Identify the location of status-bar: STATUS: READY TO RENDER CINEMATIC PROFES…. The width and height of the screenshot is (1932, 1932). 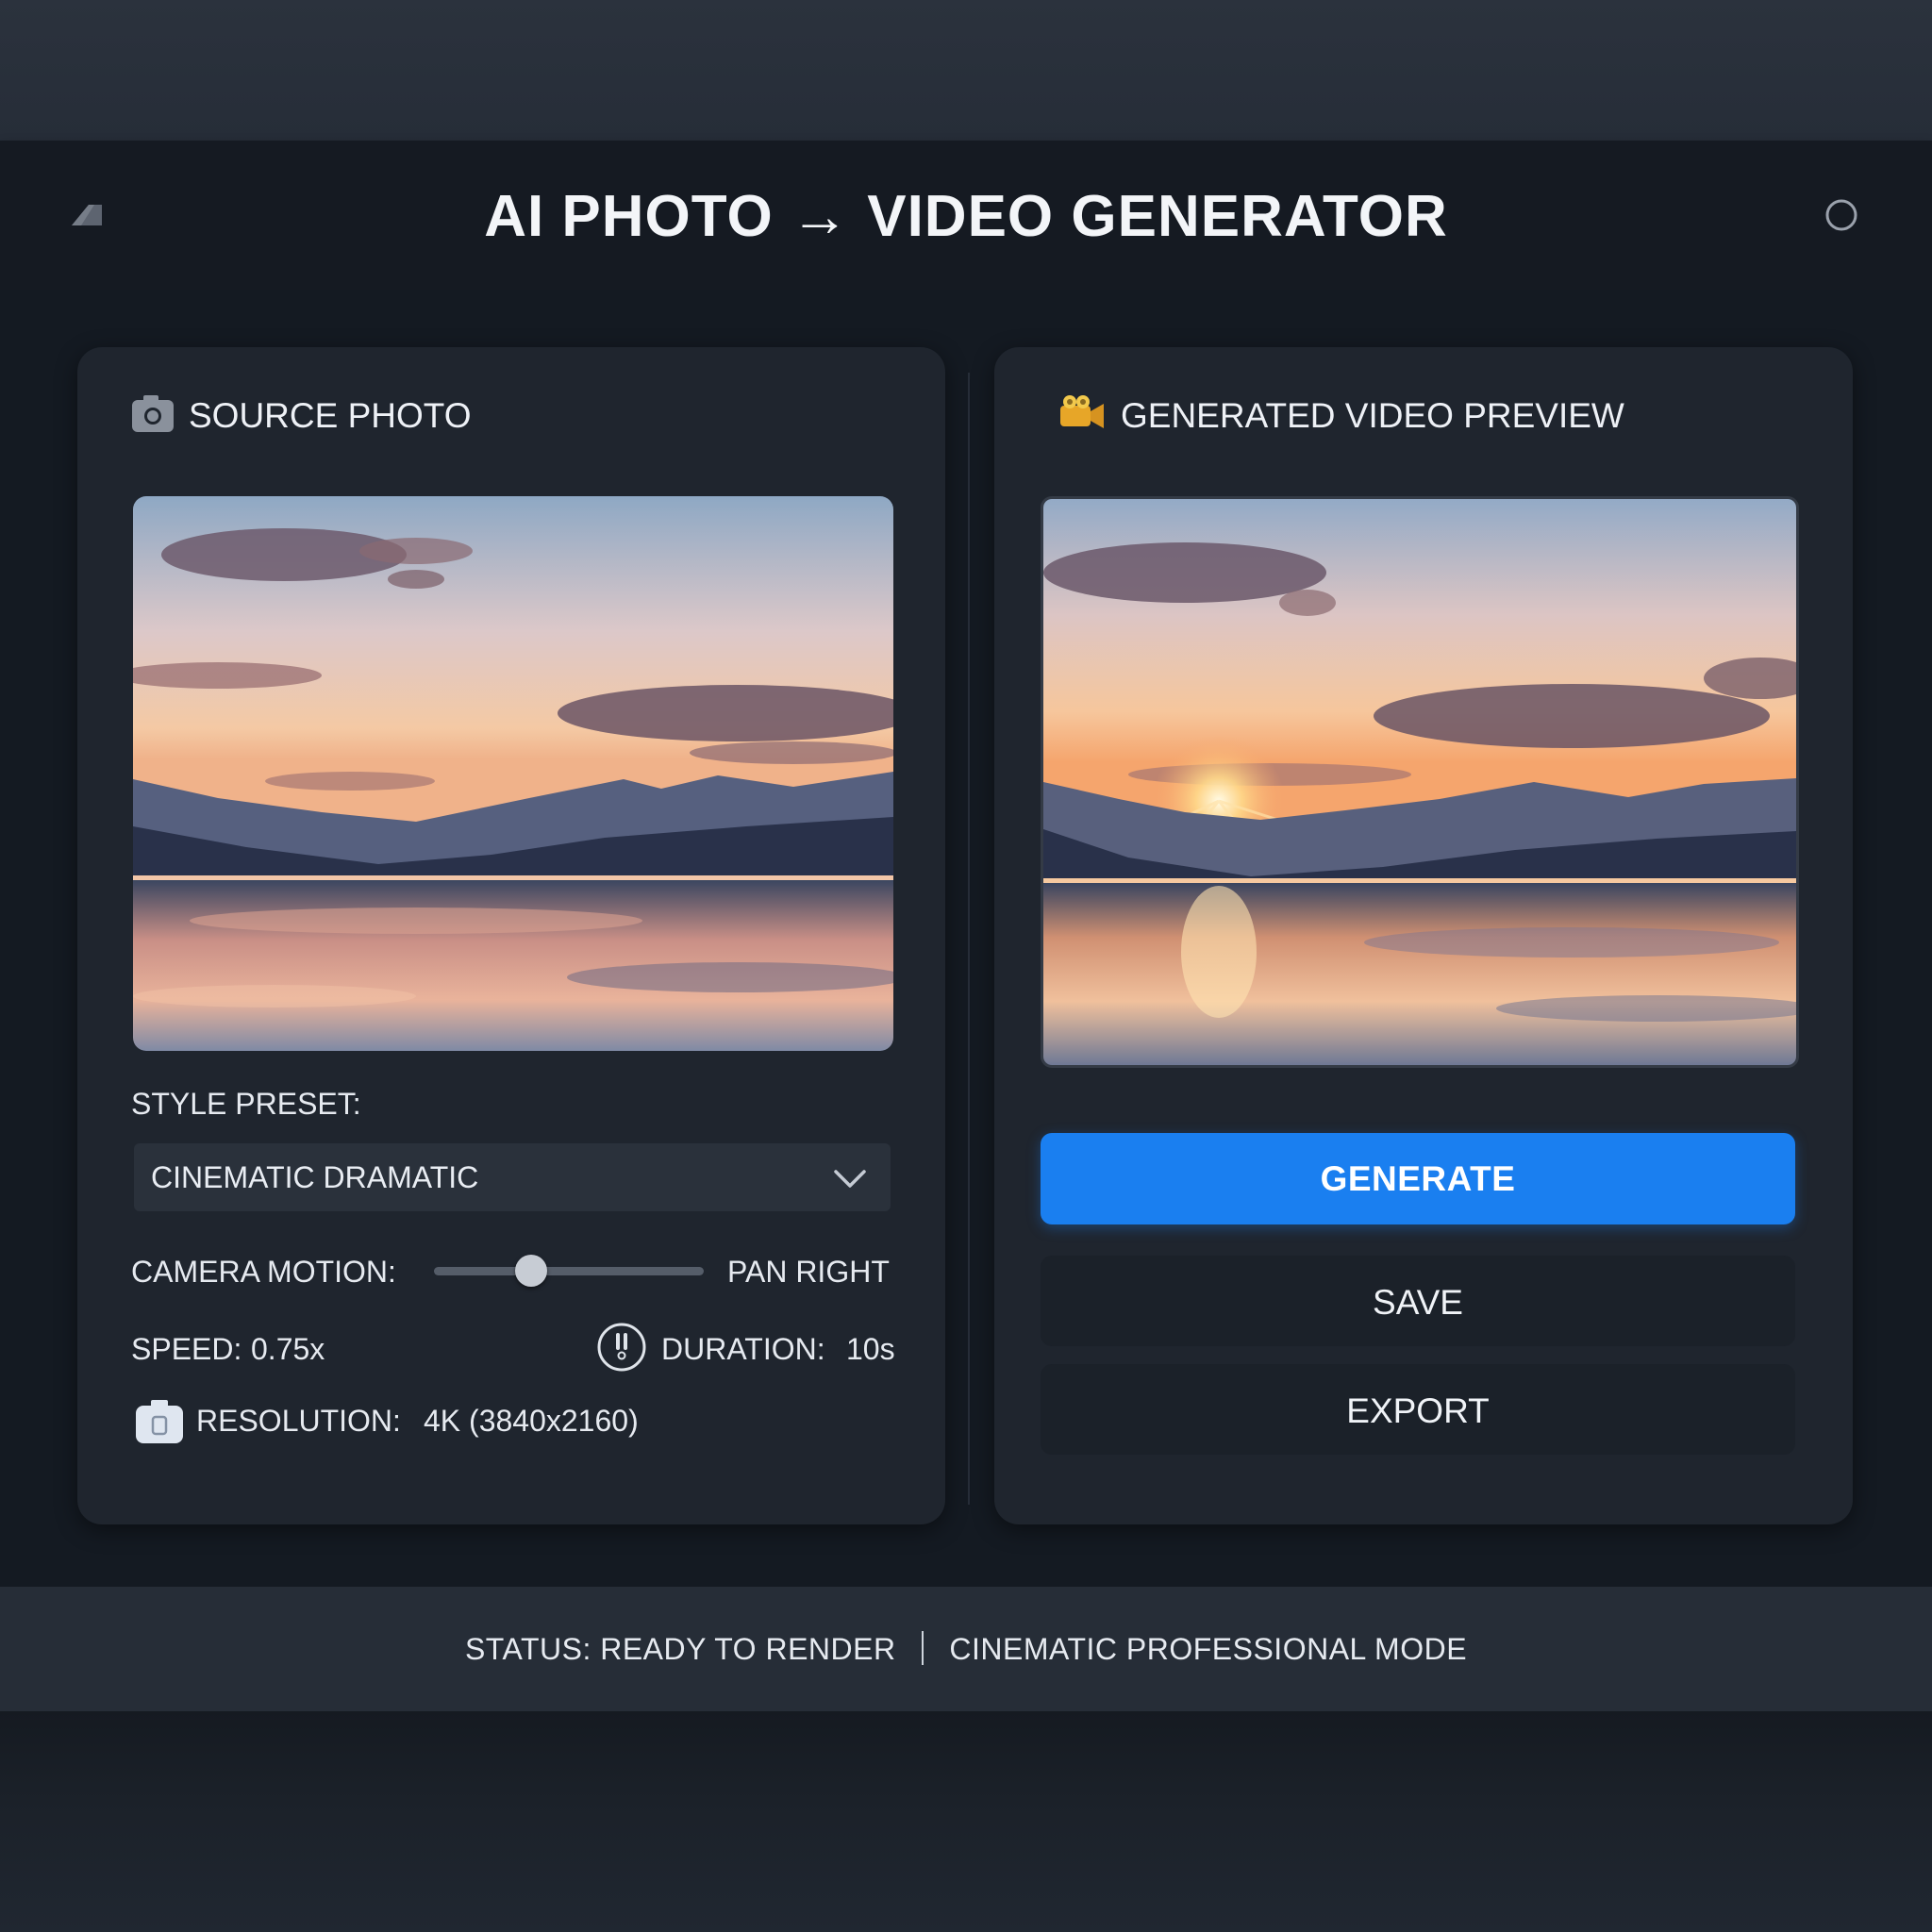
(966, 1649).